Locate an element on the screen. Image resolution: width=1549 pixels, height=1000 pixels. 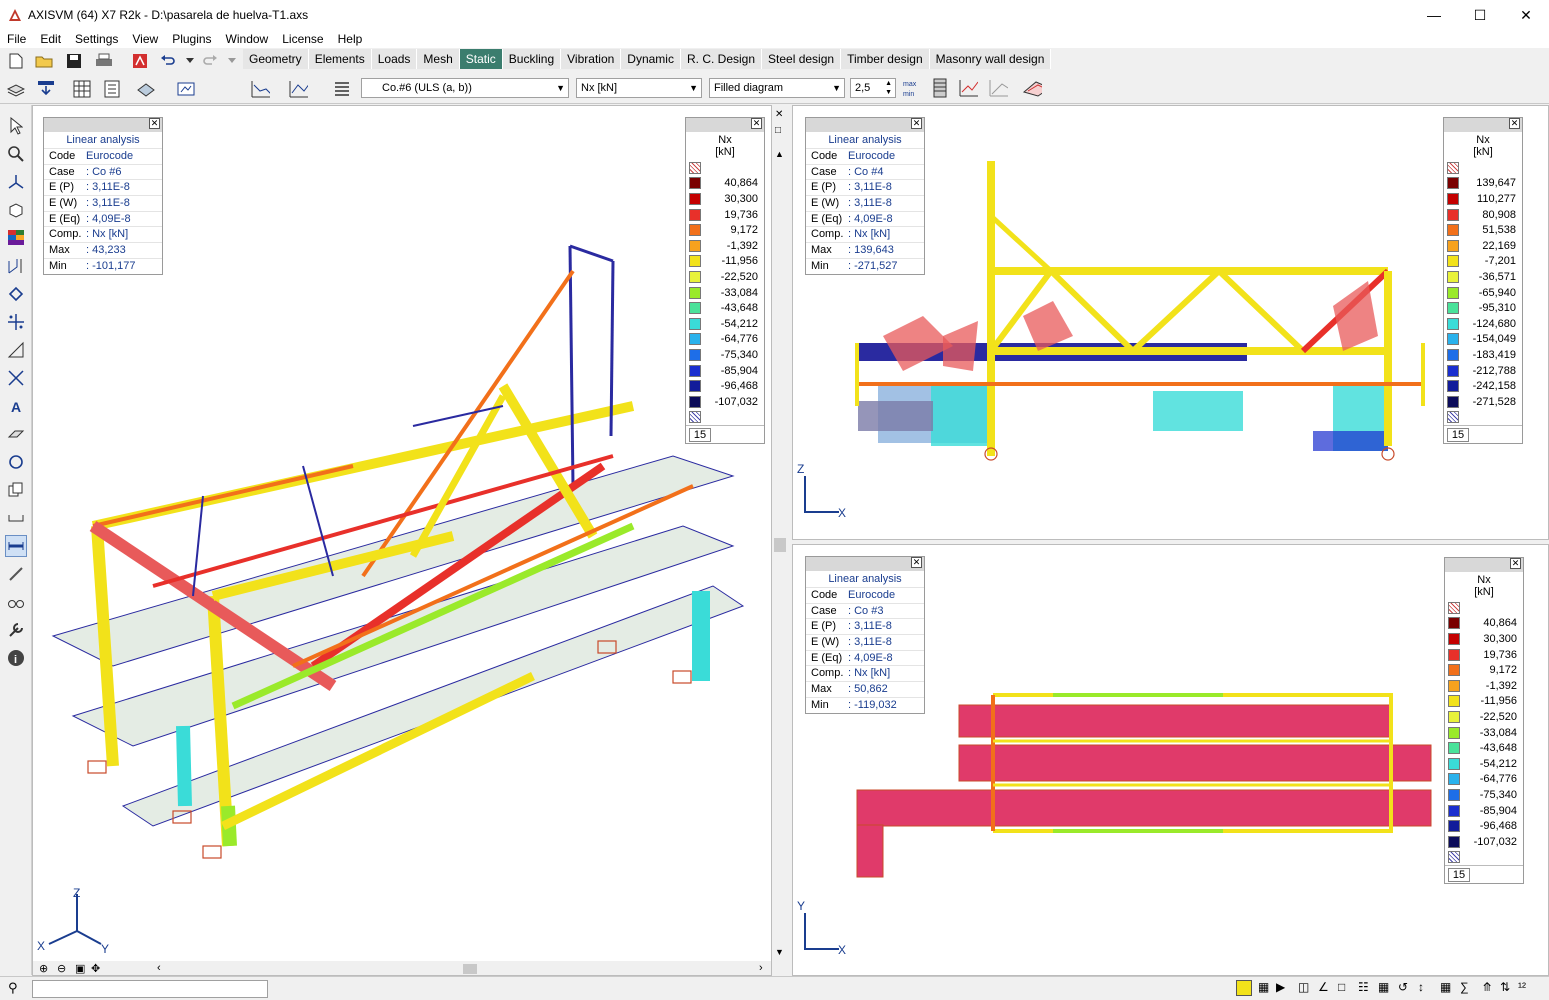
legend-row: -54,212 is located at coordinates (1484, 764).